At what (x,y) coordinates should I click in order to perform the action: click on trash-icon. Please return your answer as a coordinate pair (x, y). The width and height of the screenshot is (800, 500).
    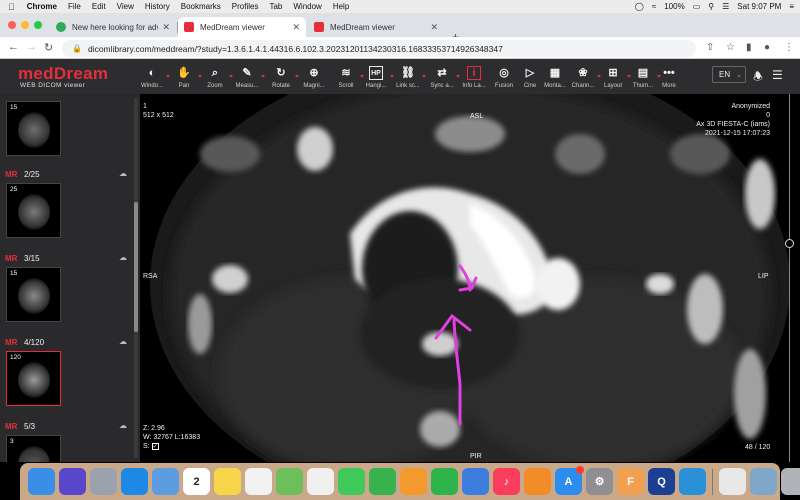
    Looking at the image, I should click on (790, 481).